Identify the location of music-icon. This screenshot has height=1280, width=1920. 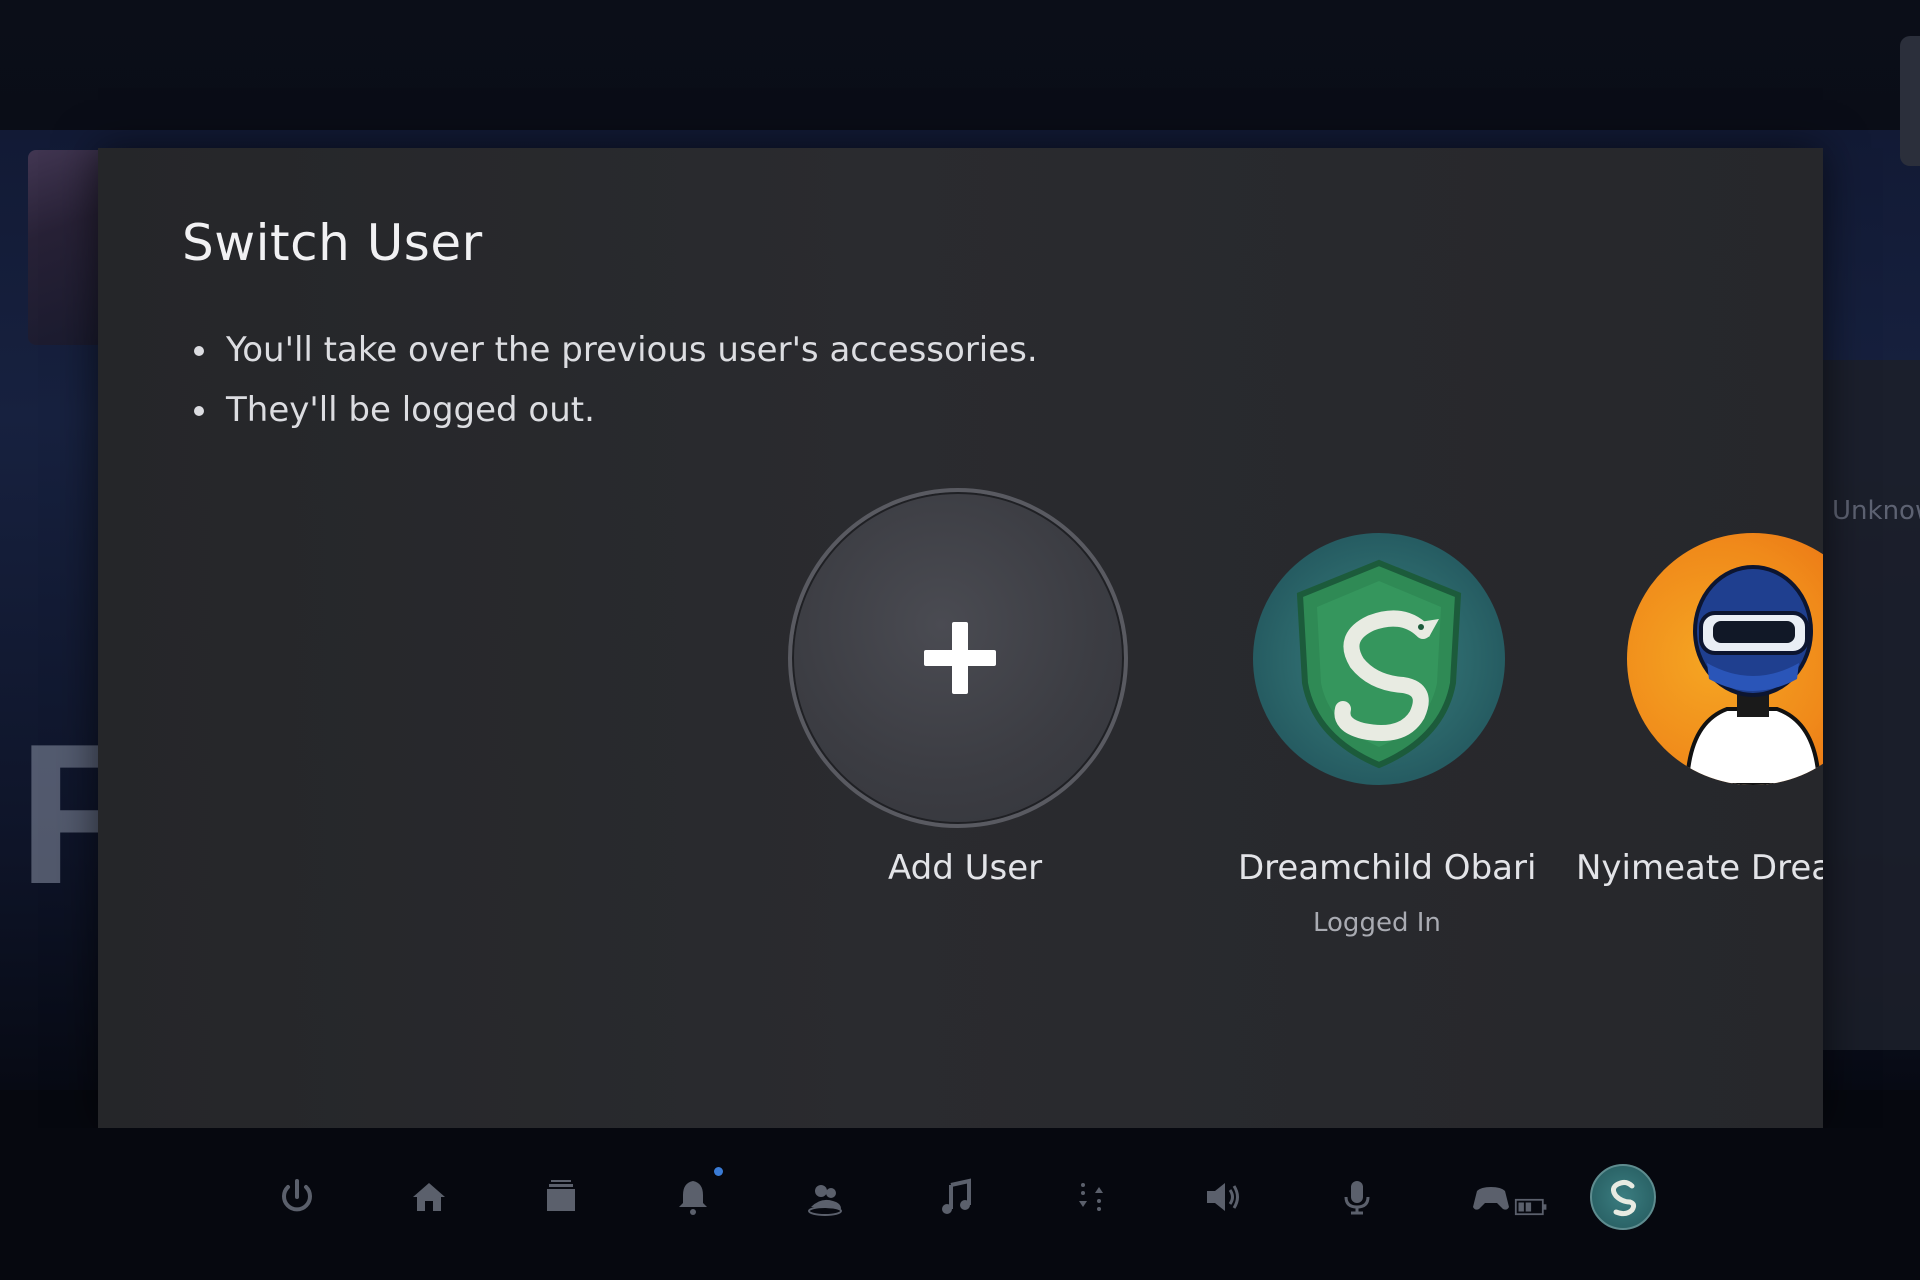
(957, 1197).